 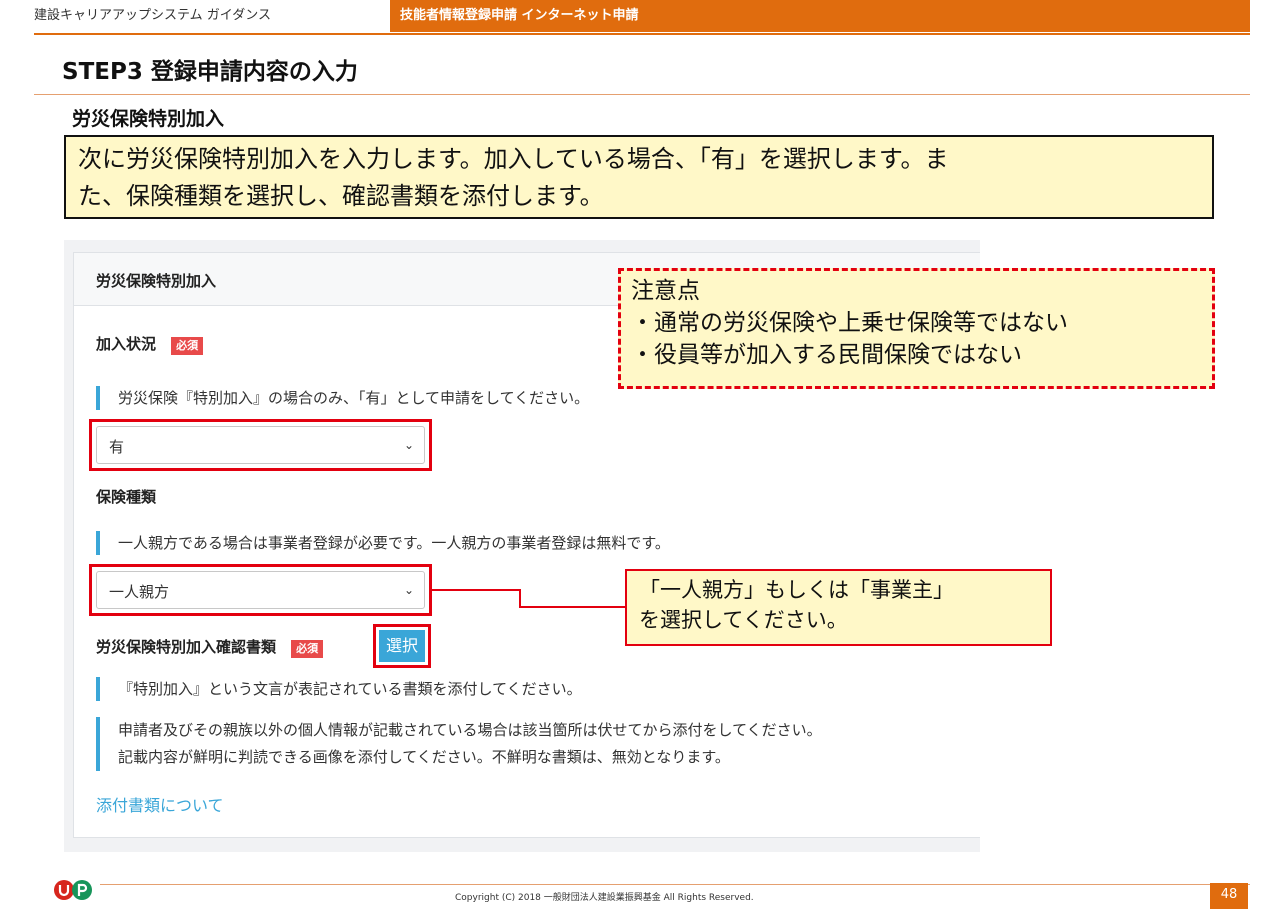 I want to click on status-select: 有 ⌄, so click(x=260, y=445).